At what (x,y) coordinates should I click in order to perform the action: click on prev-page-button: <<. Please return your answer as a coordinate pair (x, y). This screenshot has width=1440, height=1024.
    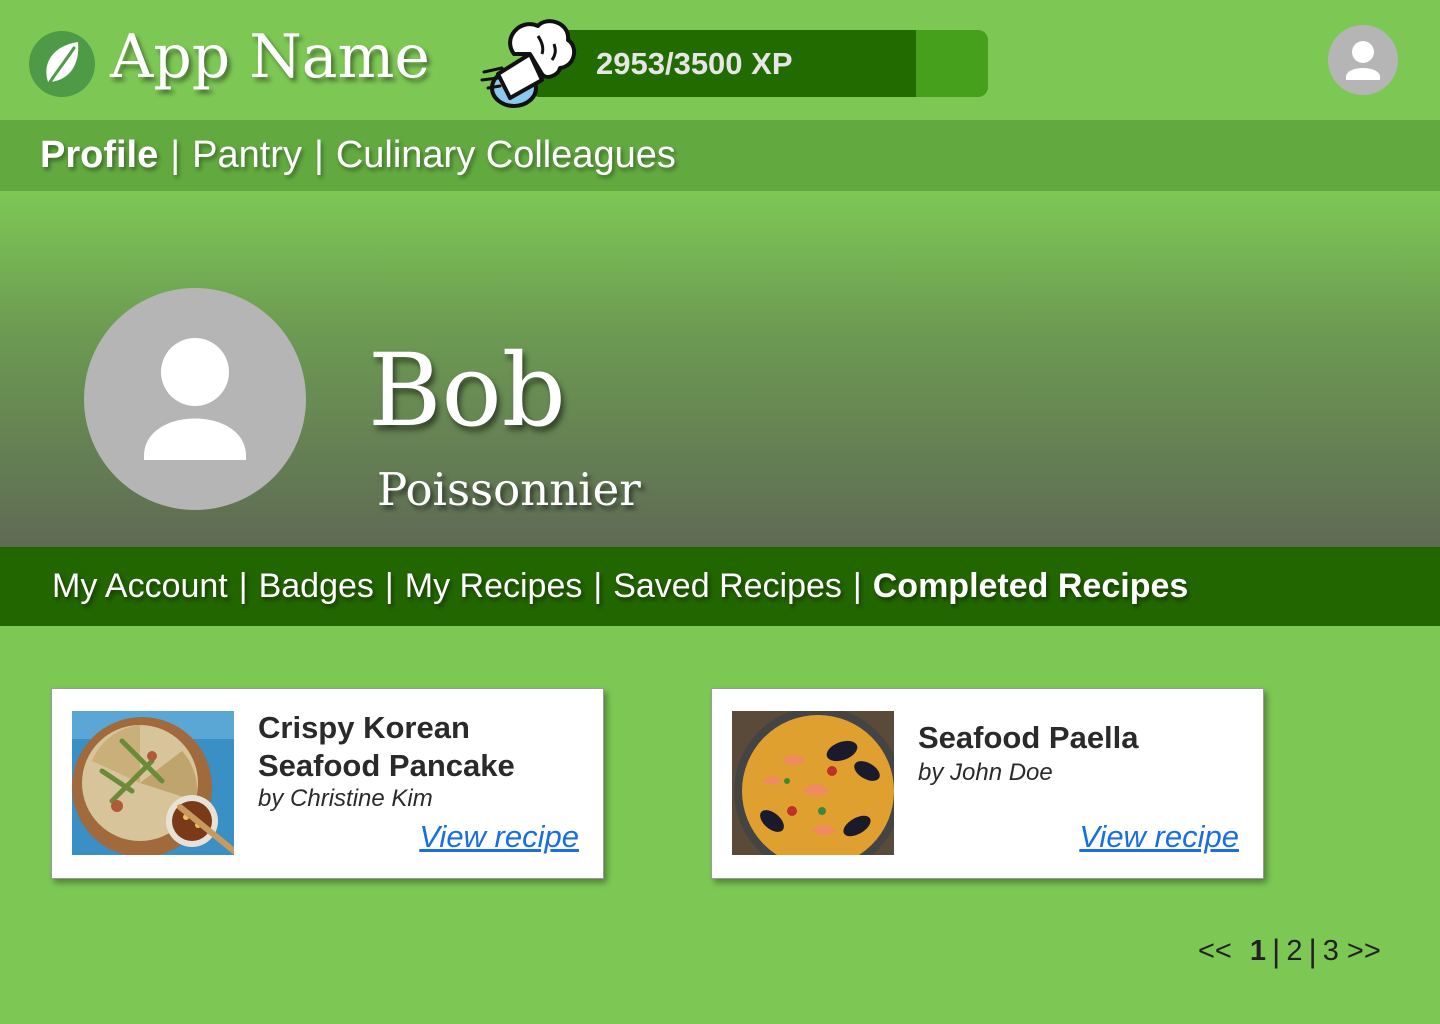
    Looking at the image, I should click on (1215, 951).